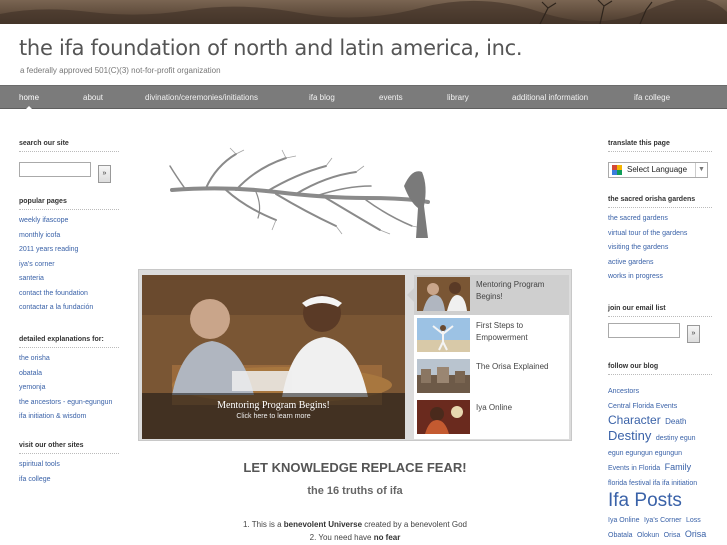 The image size is (727, 545). I want to click on blog-tag: Events in Florida, so click(634, 468).